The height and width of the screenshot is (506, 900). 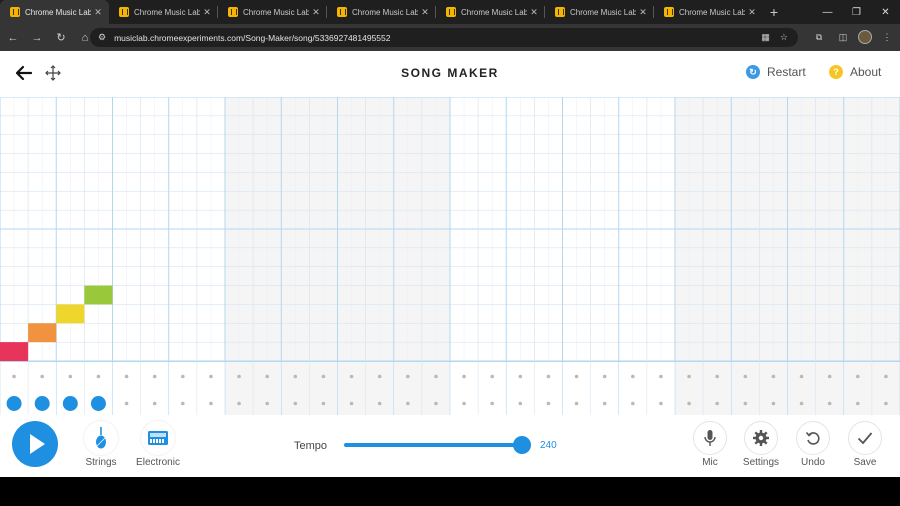 I want to click on browser-tab-4: Chrome Music Lab - S✕, so click(x=381, y=12).